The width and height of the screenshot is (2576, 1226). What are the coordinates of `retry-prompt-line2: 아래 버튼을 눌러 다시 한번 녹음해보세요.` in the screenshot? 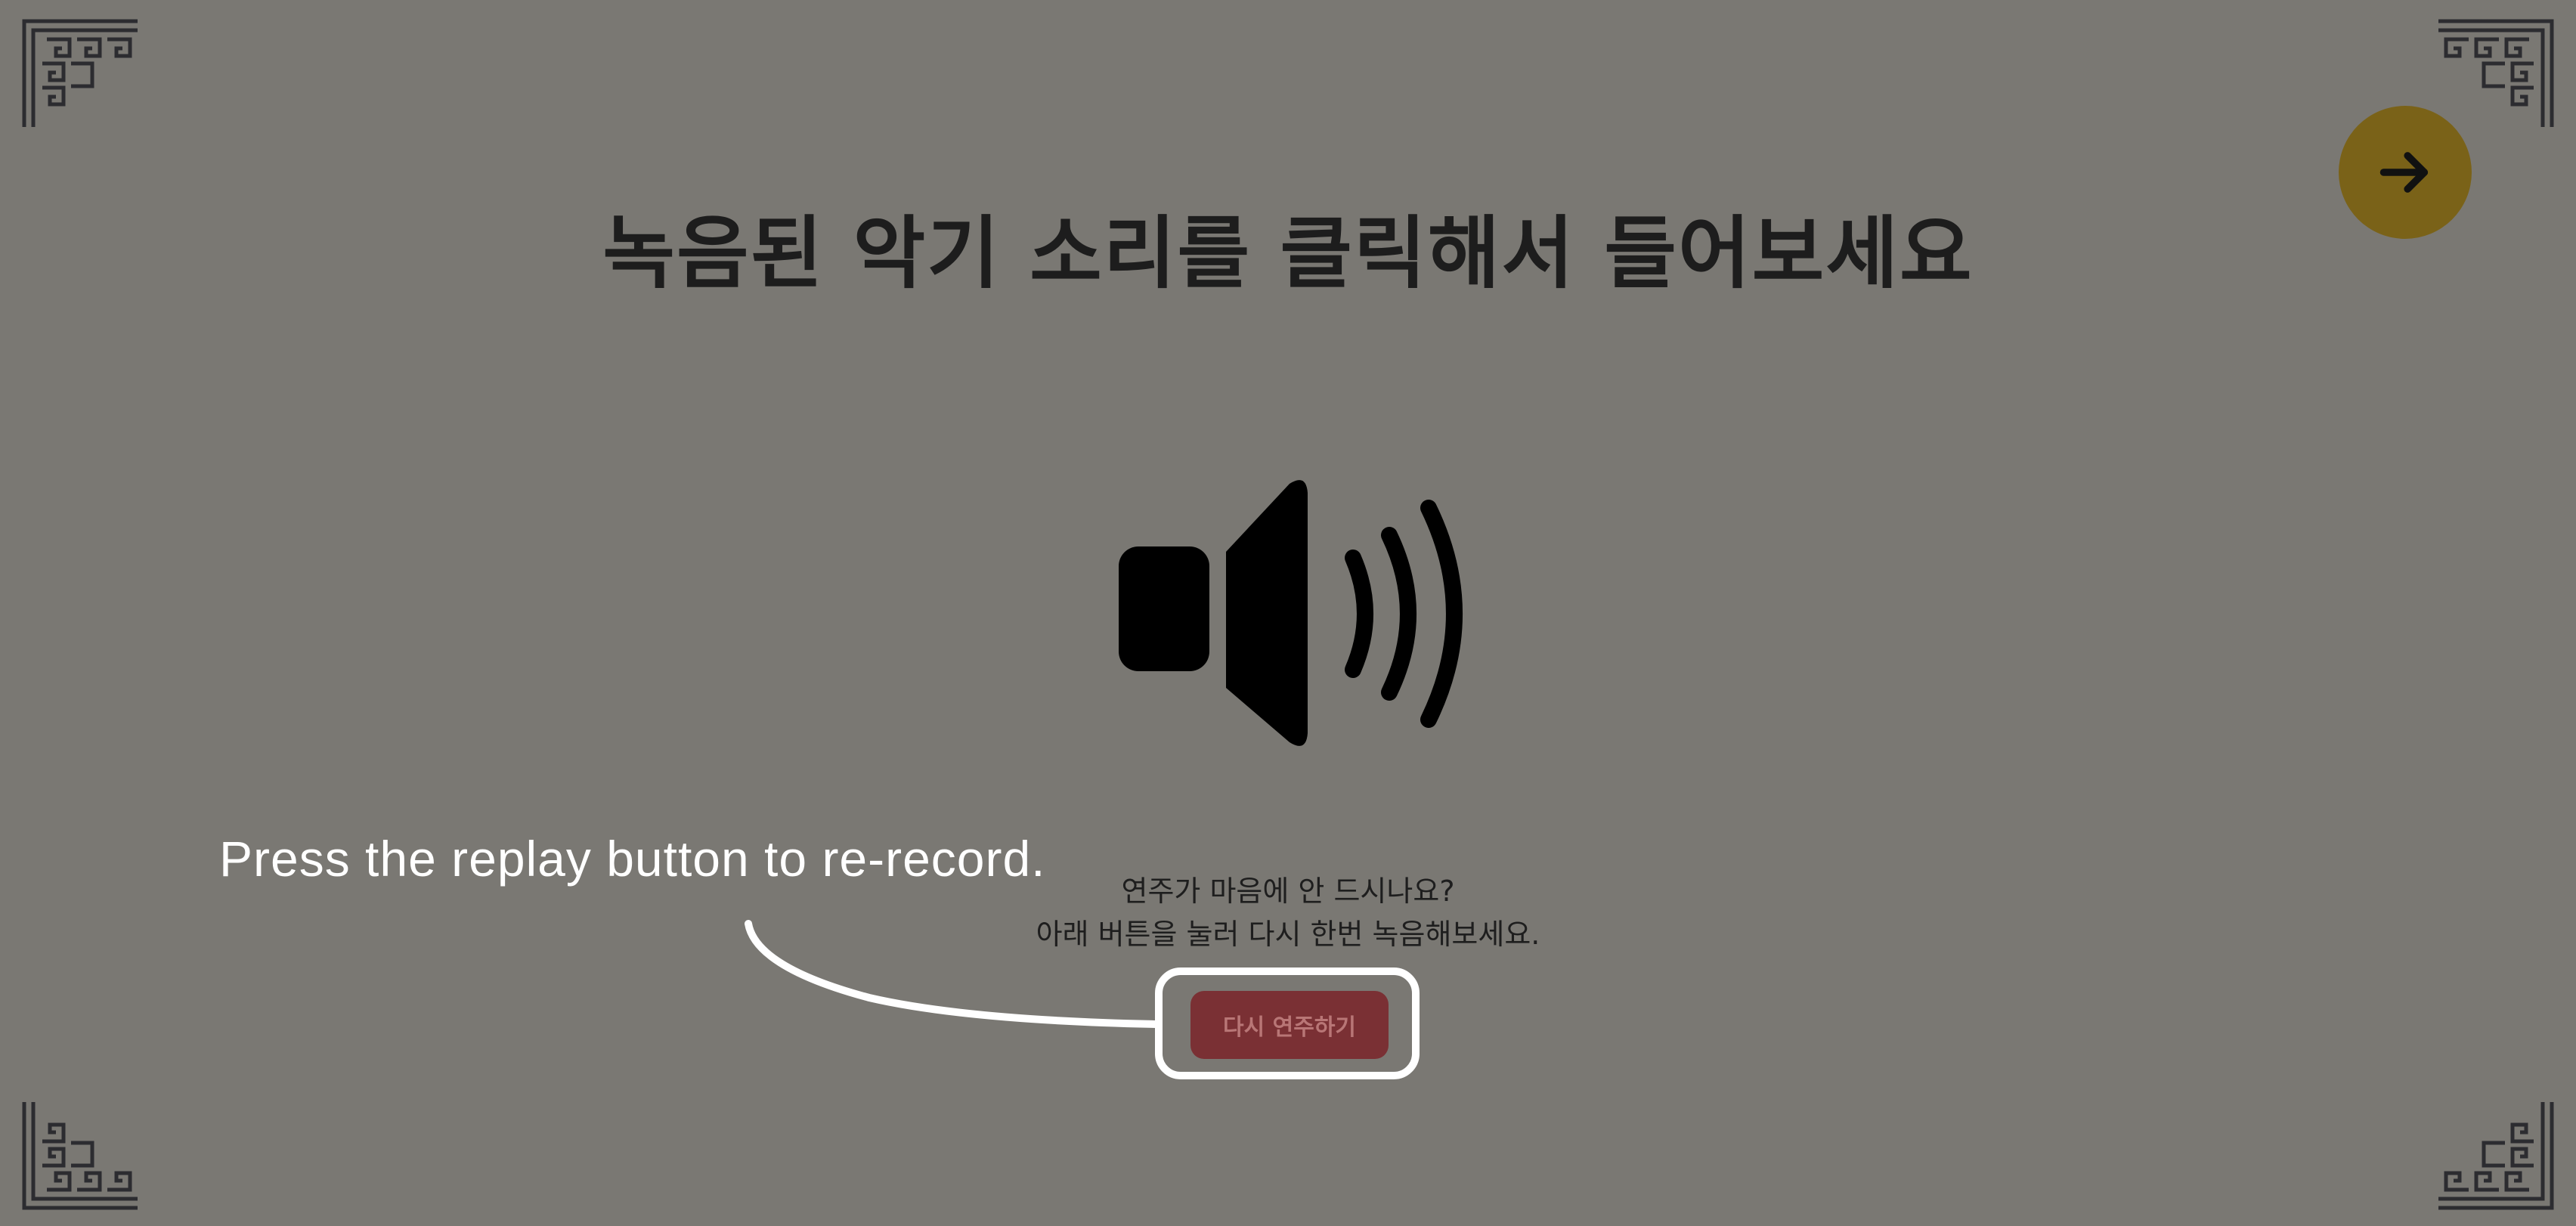 It's located at (1288, 934).